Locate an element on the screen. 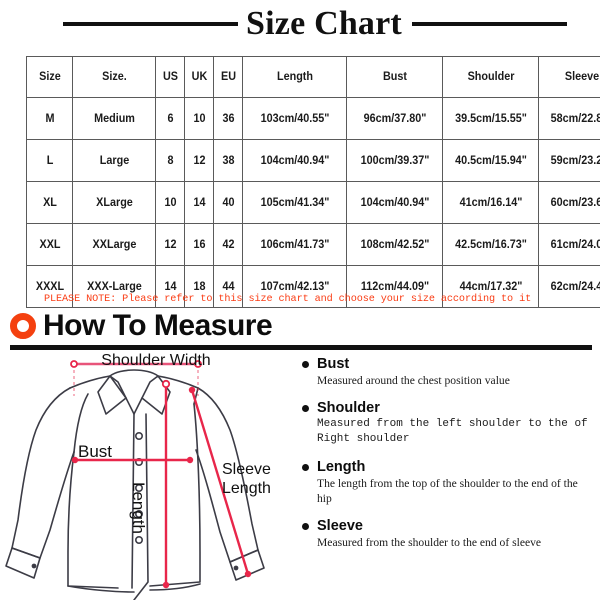 The height and width of the screenshot is (605, 600). length-measure-label: Length is located at coordinates (138, 508).